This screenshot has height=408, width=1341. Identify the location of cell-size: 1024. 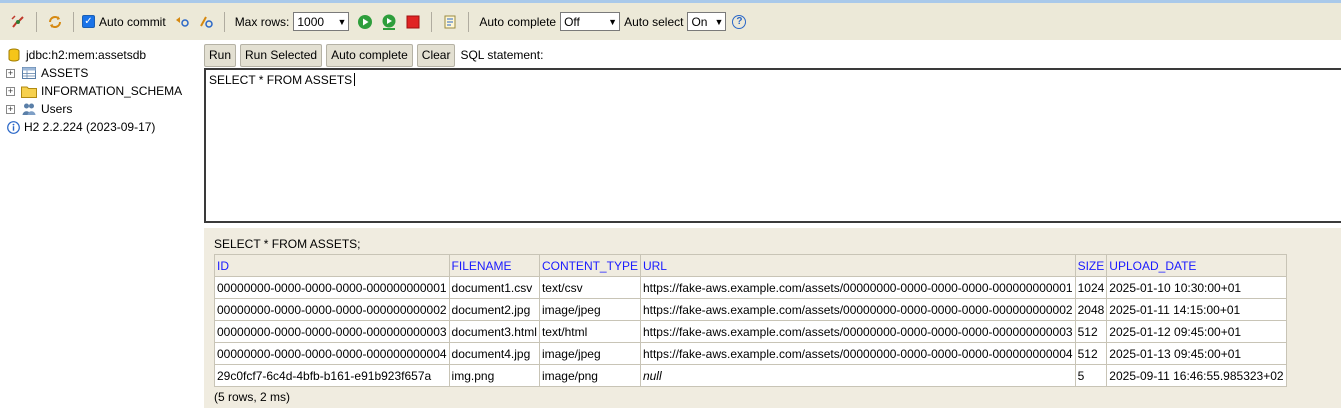
(1091, 287).